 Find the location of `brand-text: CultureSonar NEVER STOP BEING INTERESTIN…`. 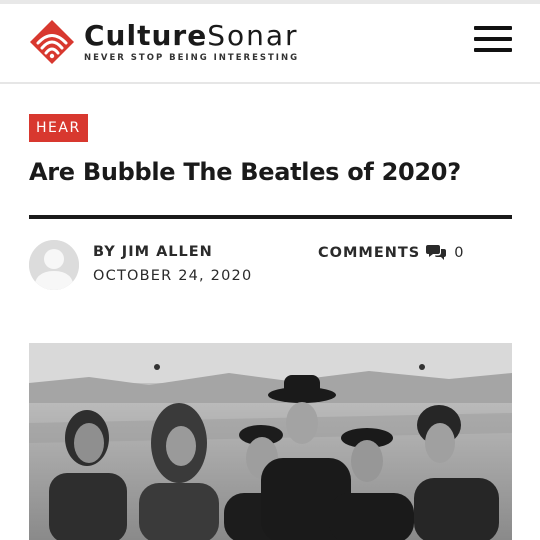

brand-text: CultureSonar NEVER STOP BEING INTERESTIN… is located at coordinates (192, 40).